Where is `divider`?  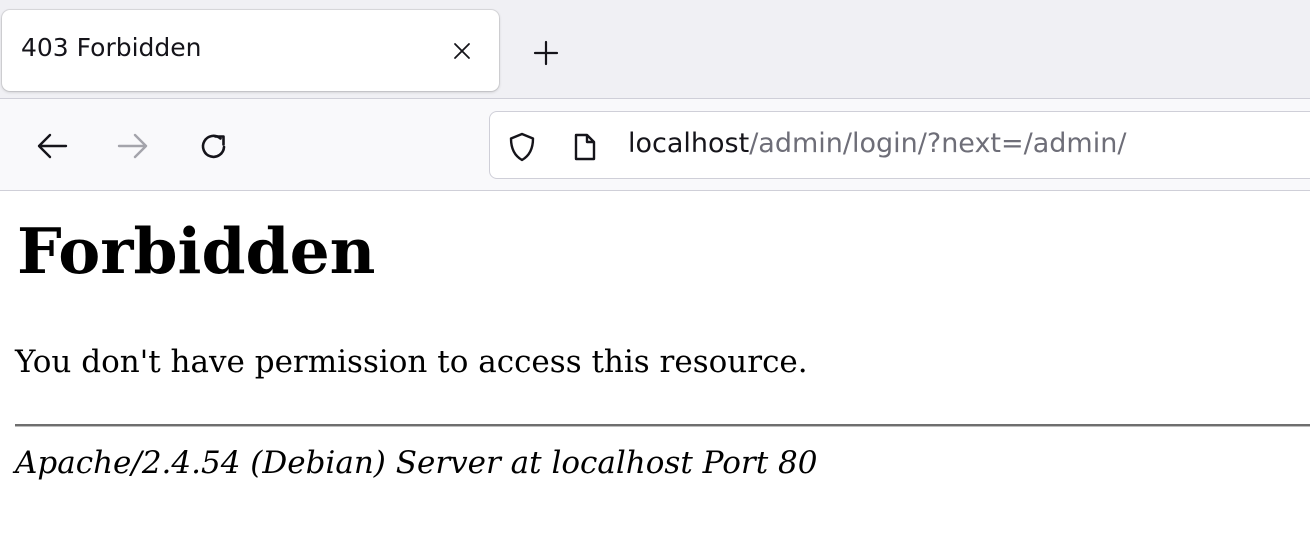 divider is located at coordinates (662, 425).